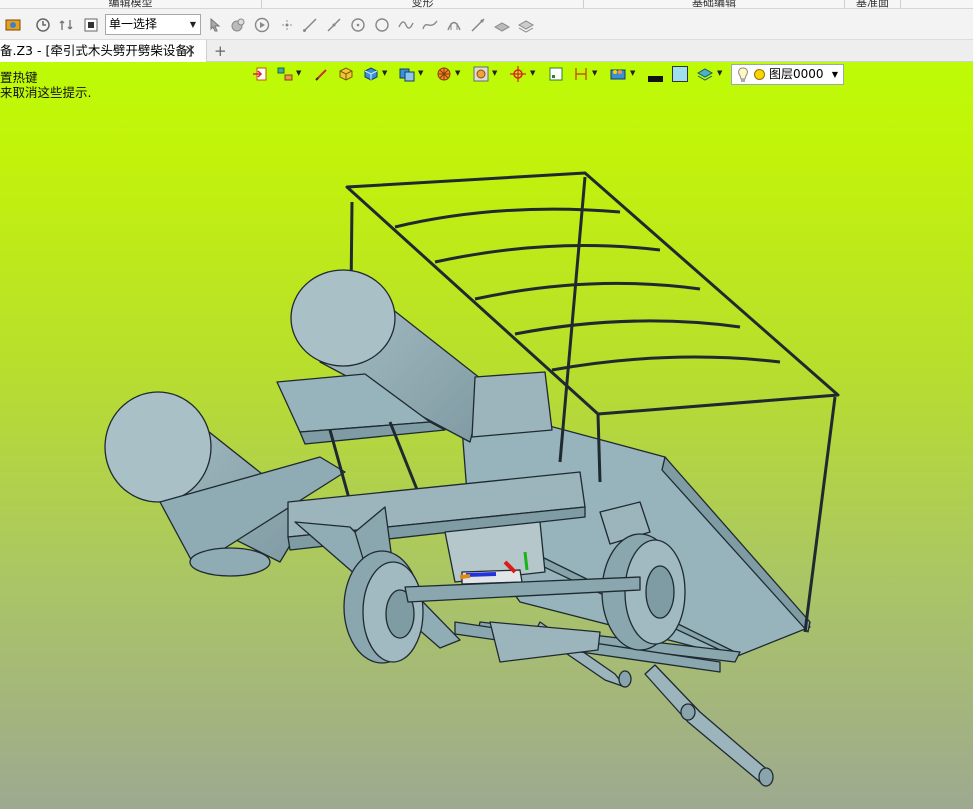 Image resolution: width=973 pixels, height=809 pixels. What do you see at coordinates (96, 50) in the screenshot?
I see `tab-document-title: 备.Z3 - [牵引式木头劈开劈柴设备]` at bounding box center [96, 50].